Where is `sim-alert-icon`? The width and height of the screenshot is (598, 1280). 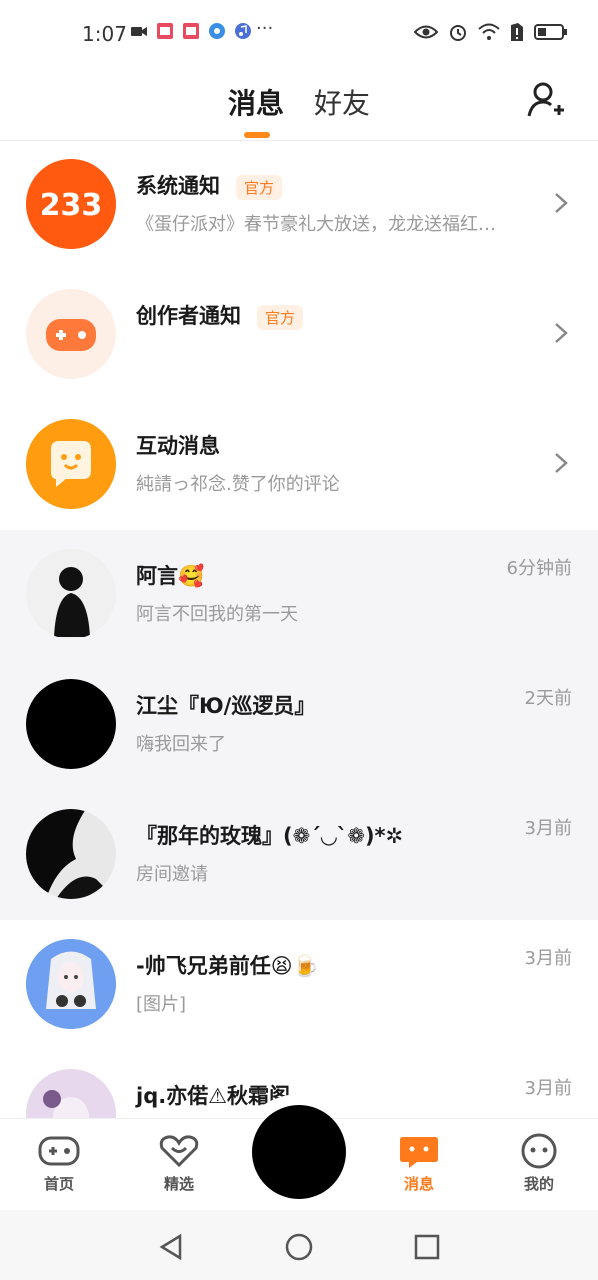
sim-alert-icon is located at coordinates (517, 32).